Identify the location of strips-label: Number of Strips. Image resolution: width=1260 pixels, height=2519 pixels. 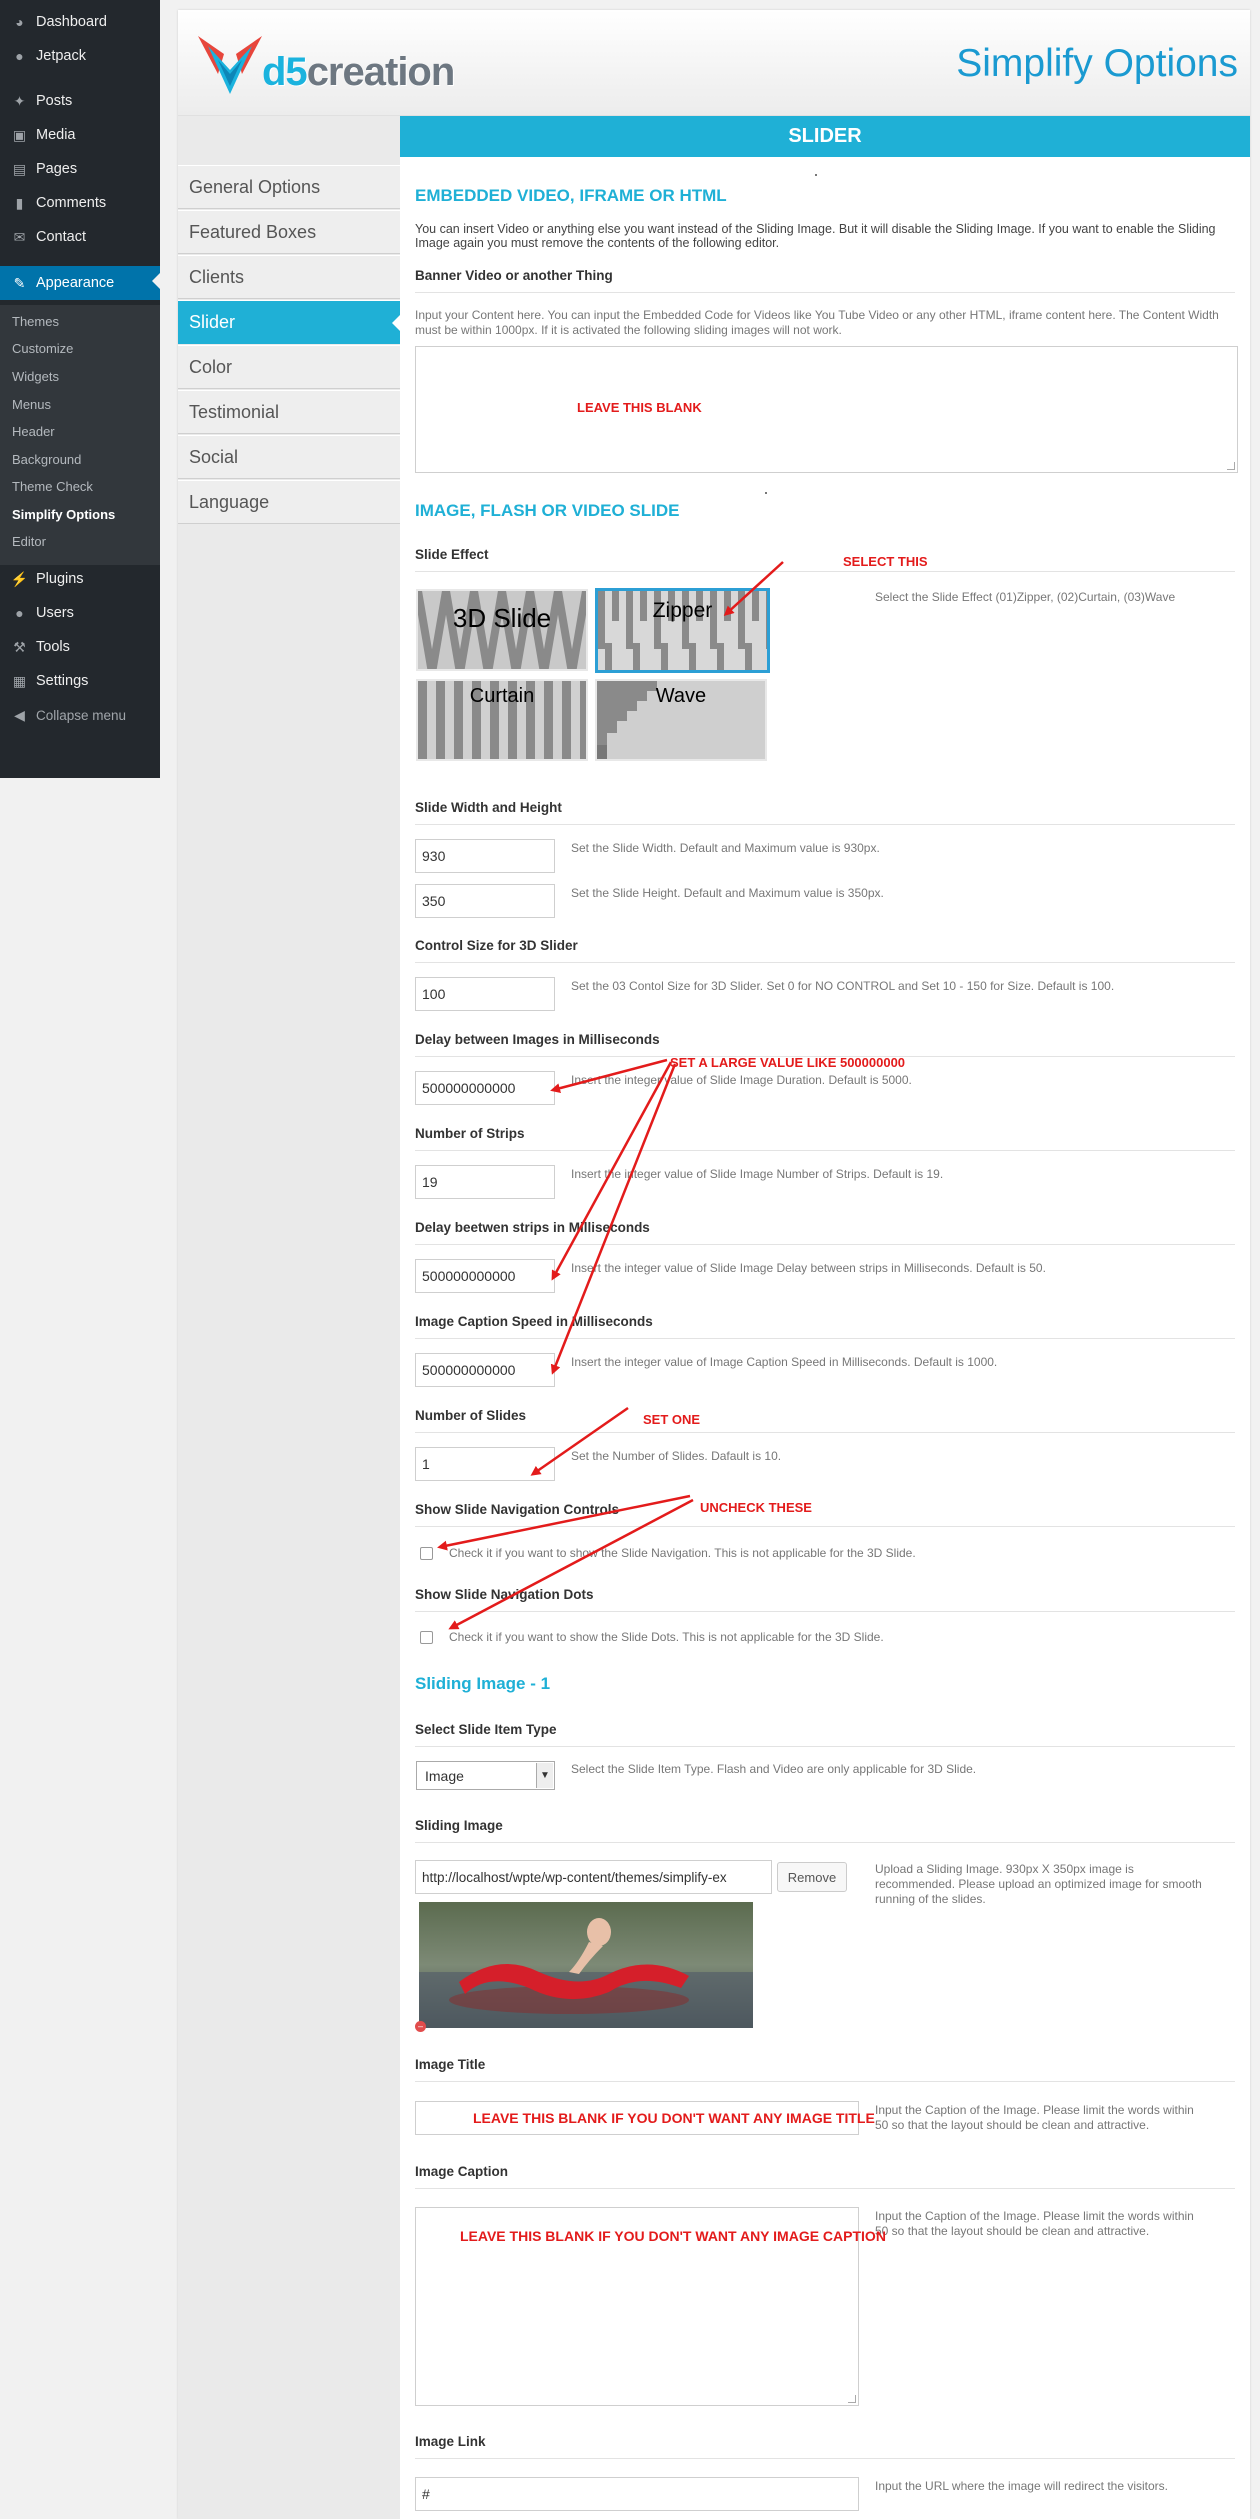
(825, 1138).